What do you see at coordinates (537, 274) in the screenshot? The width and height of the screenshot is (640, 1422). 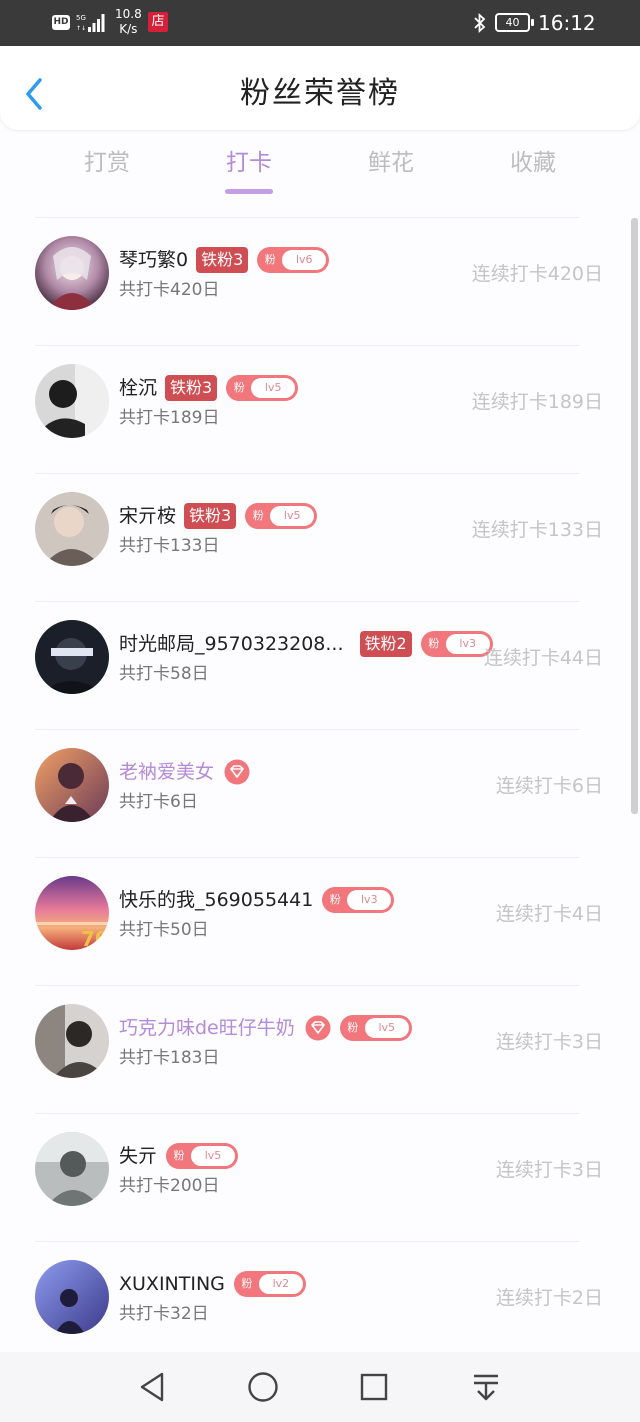 I see `streak-checkin: 连续打卡420日` at bounding box center [537, 274].